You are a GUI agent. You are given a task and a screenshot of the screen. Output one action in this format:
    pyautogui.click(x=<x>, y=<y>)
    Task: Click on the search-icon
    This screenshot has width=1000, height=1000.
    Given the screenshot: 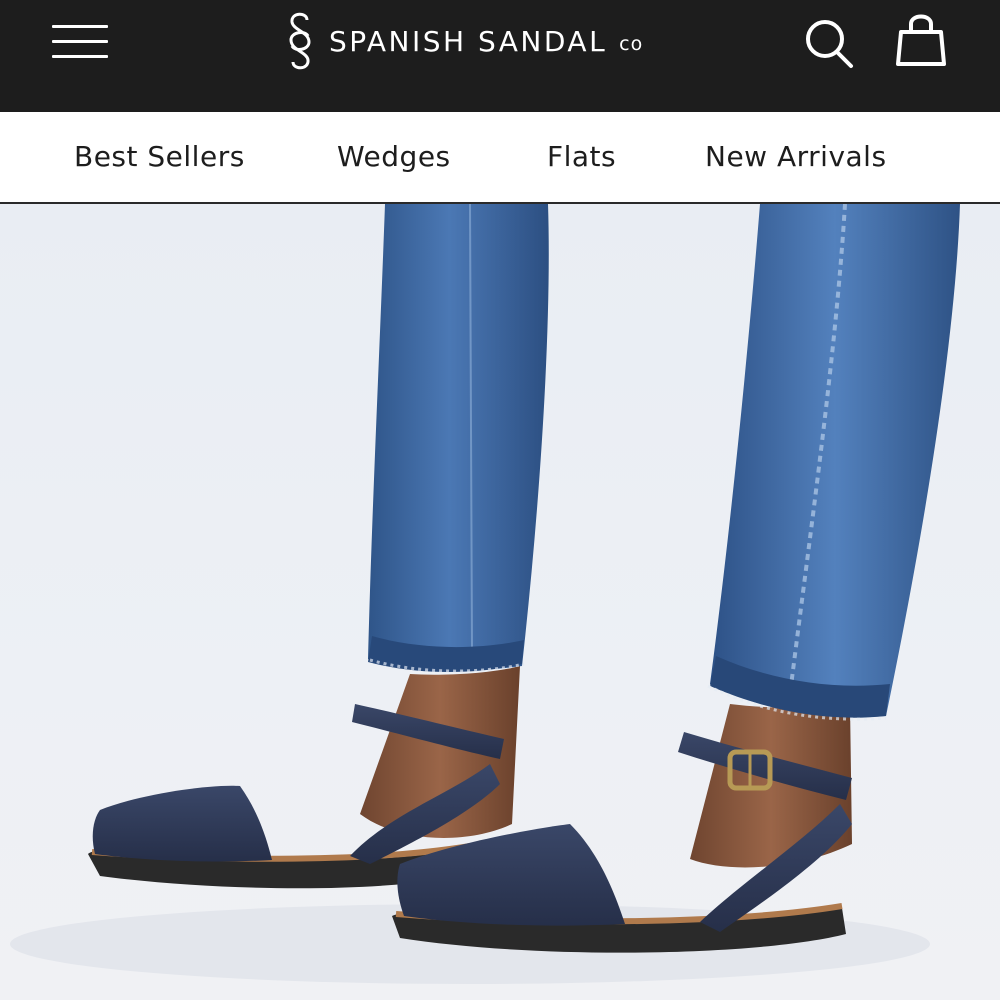 What is the action you would take?
    pyautogui.click(x=829, y=44)
    